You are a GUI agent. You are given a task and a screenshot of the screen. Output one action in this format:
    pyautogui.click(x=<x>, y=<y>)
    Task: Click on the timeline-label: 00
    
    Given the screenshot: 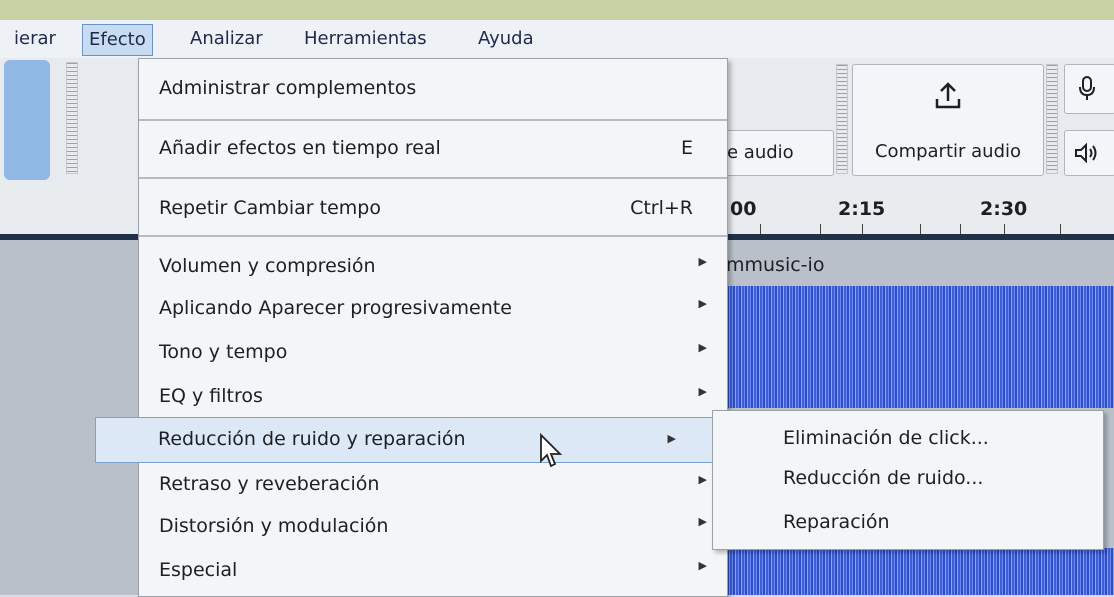 What is the action you would take?
    pyautogui.click(x=743, y=209)
    